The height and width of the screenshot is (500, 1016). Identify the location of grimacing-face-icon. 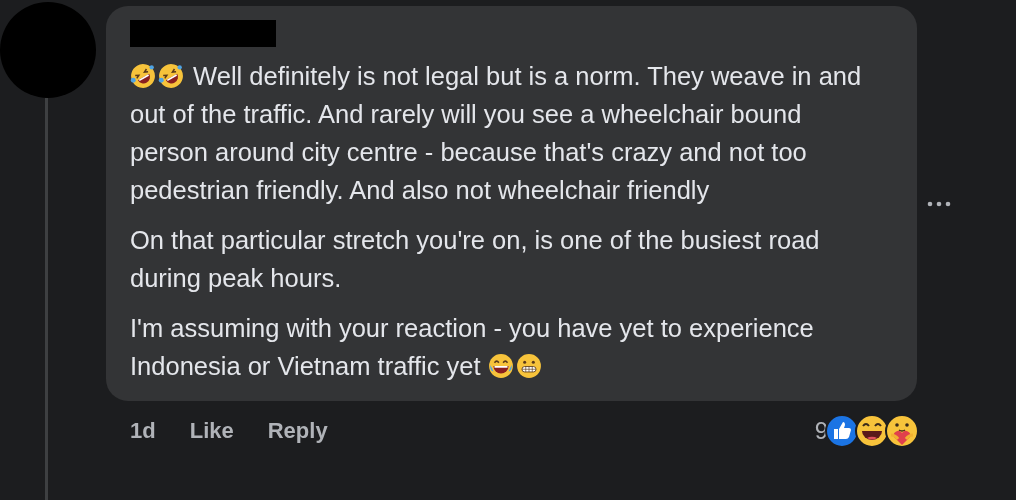
(528, 366).